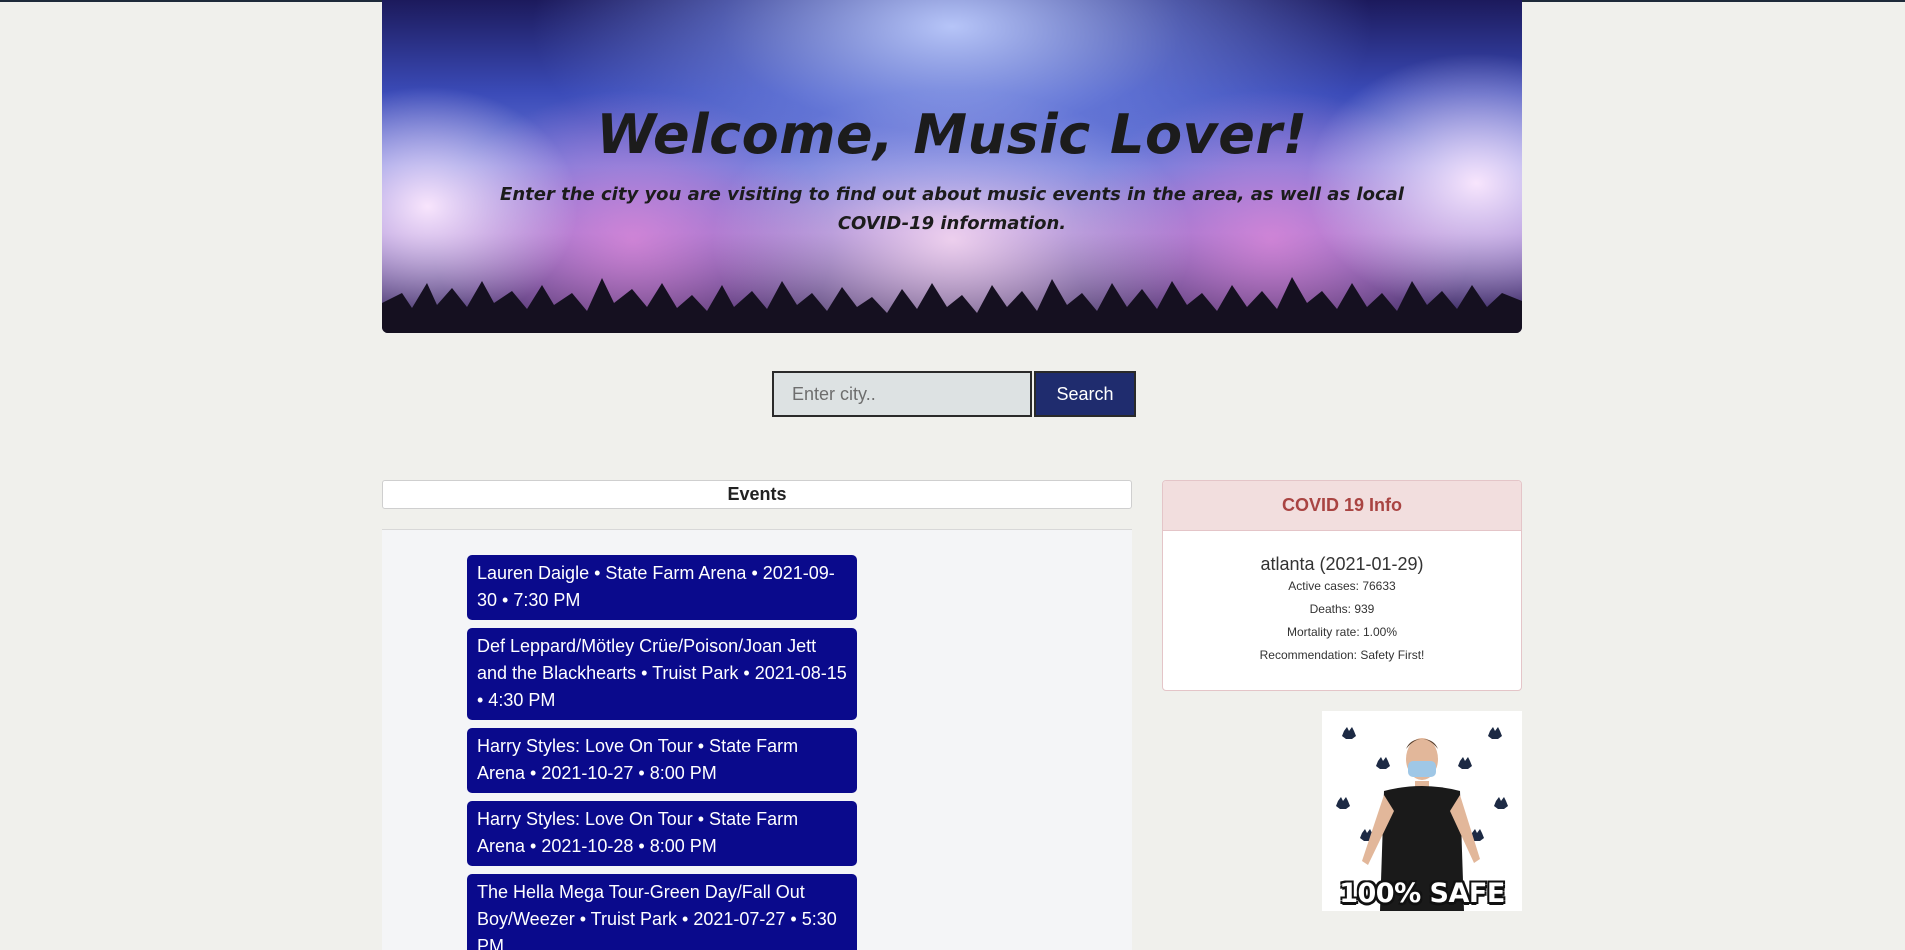 This screenshot has height=950, width=1905. What do you see at coordinates (1342, 564) in the screenshot?
I see `covid-city-date: atlanta (2021-01-29)` at bounding box center [1342, 564].